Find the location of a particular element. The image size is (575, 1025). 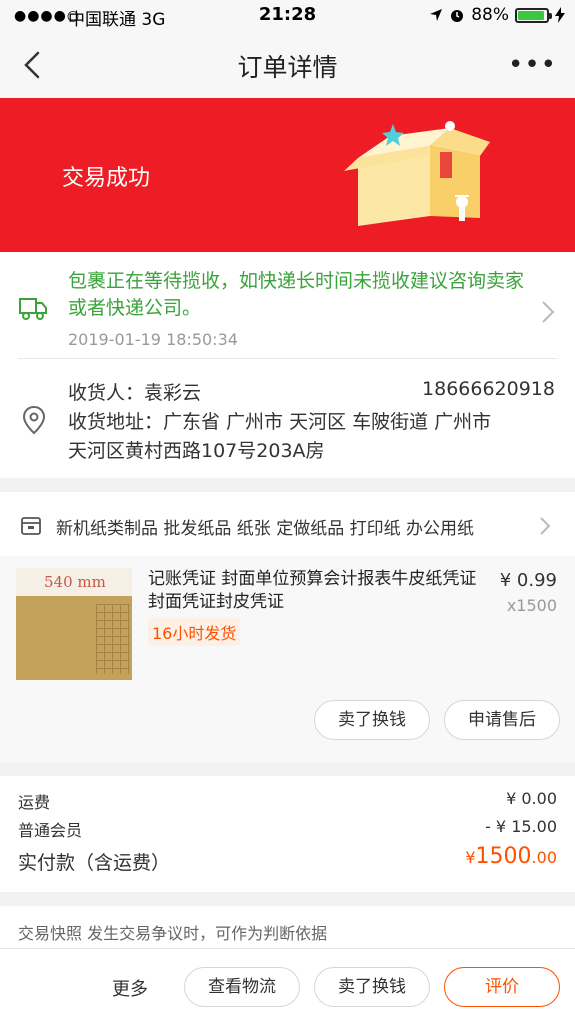

charging-icon is located at coordinates (560, 15).